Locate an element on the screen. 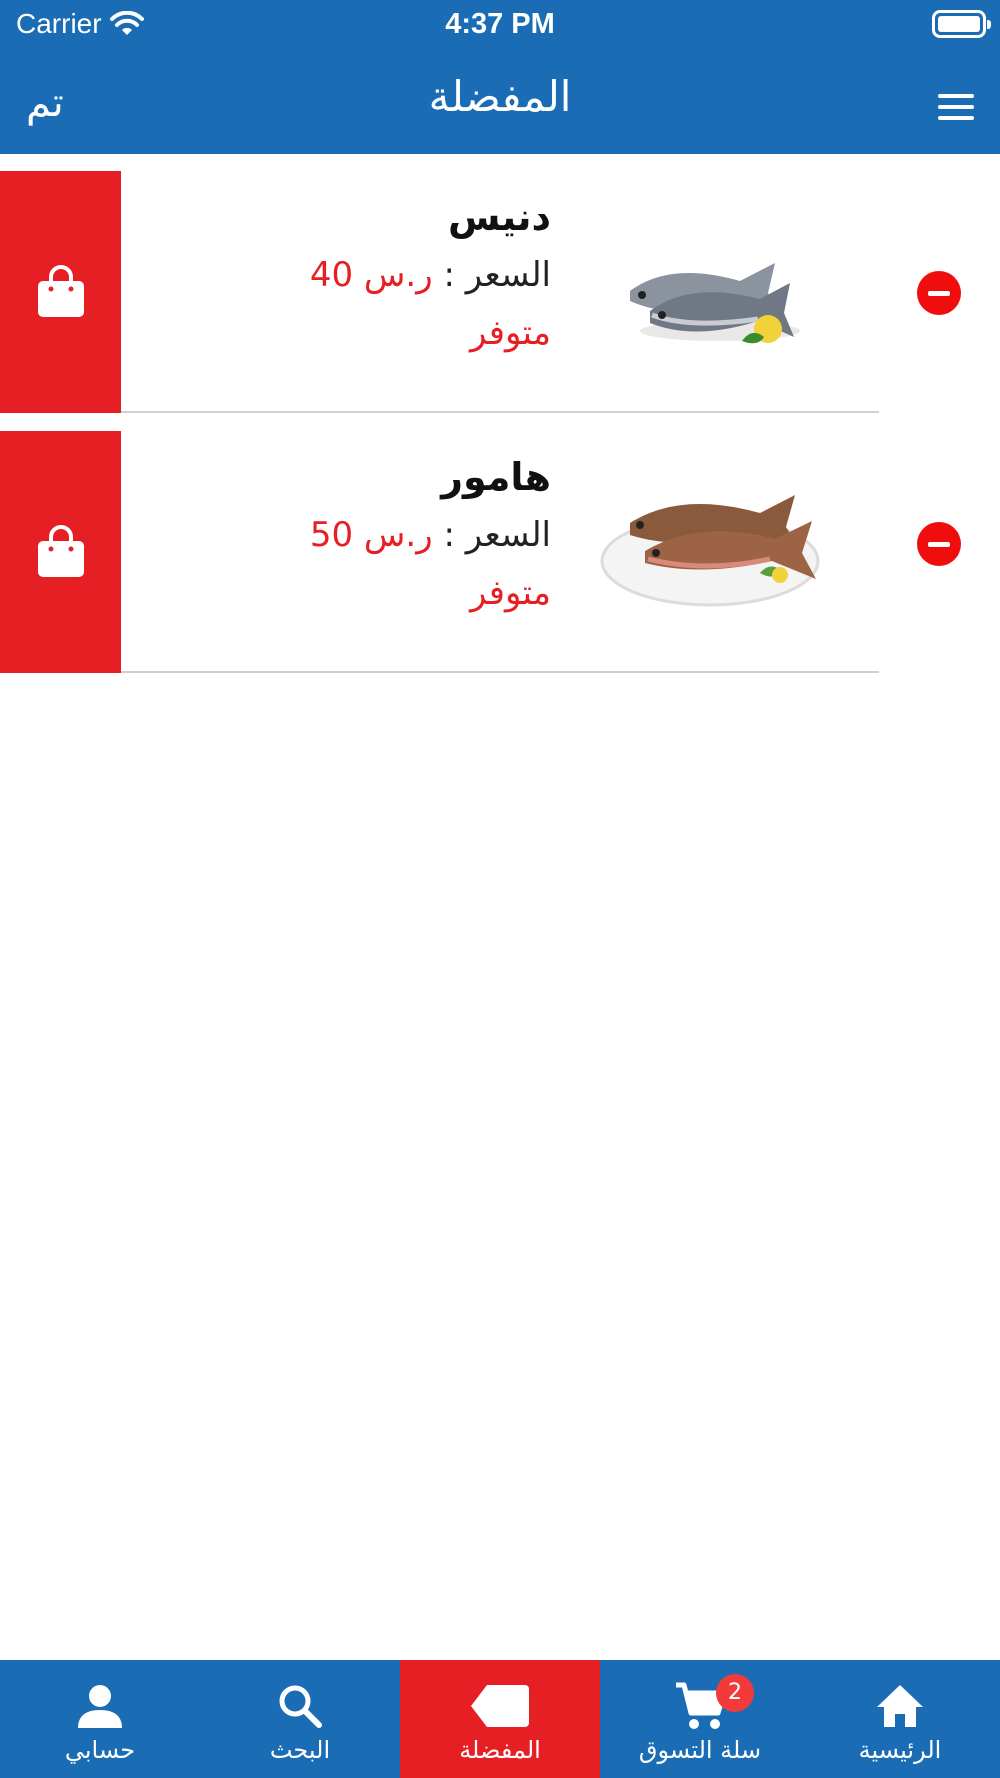 This screenshot has width=1000, height=1778. tab-label: سلة التسوق is located at coordinates (700, 1750).